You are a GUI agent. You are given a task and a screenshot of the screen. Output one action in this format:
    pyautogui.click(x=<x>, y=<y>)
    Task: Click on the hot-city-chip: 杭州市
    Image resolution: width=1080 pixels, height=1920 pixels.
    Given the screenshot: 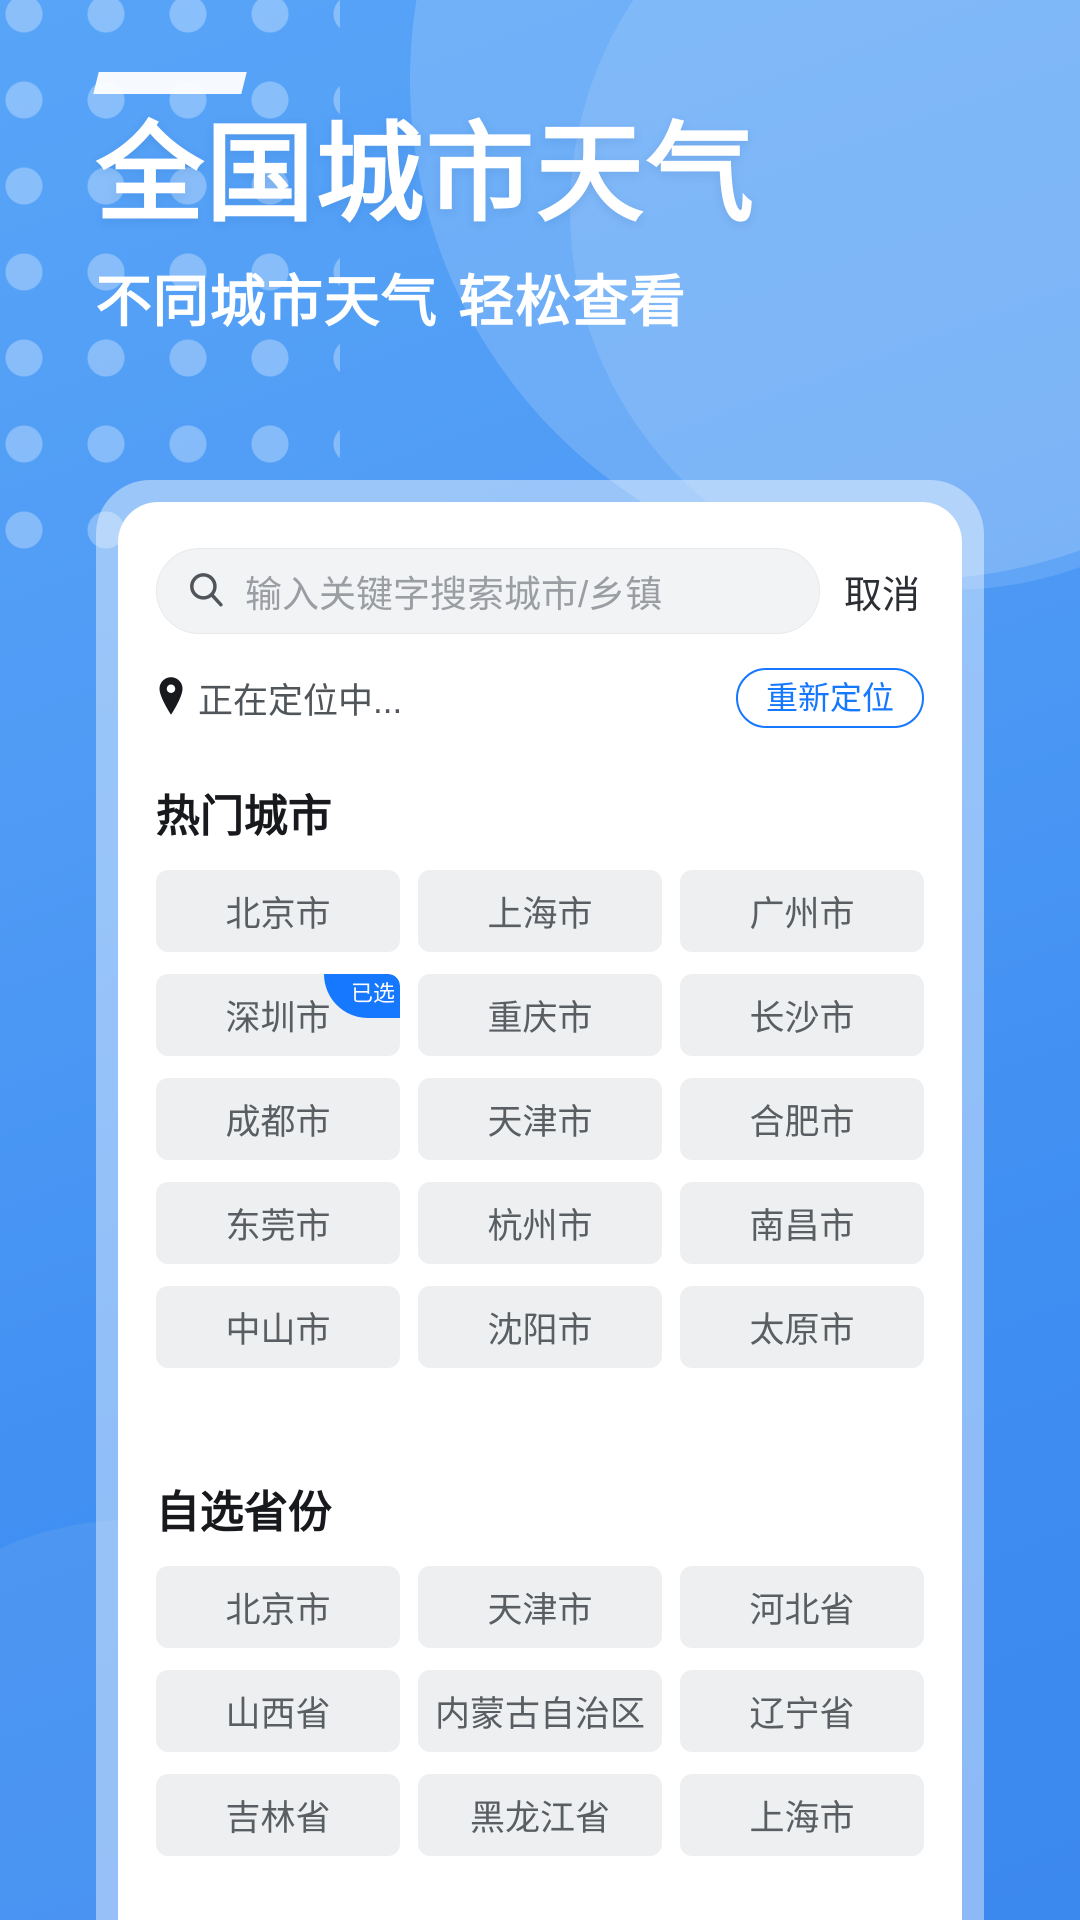 What is the action you would take?
    pyautogui.click(x=540, y=1223)
    